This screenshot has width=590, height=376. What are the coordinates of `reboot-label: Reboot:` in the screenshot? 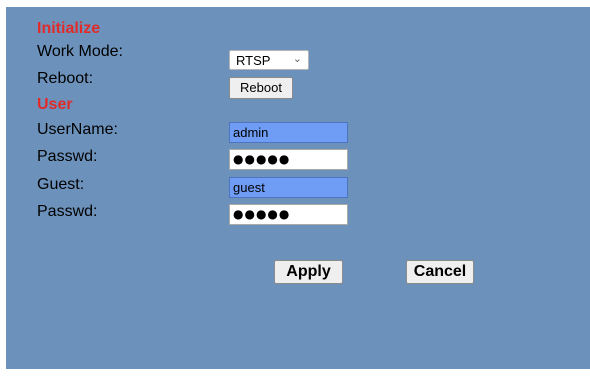 It's located at (65, 78).